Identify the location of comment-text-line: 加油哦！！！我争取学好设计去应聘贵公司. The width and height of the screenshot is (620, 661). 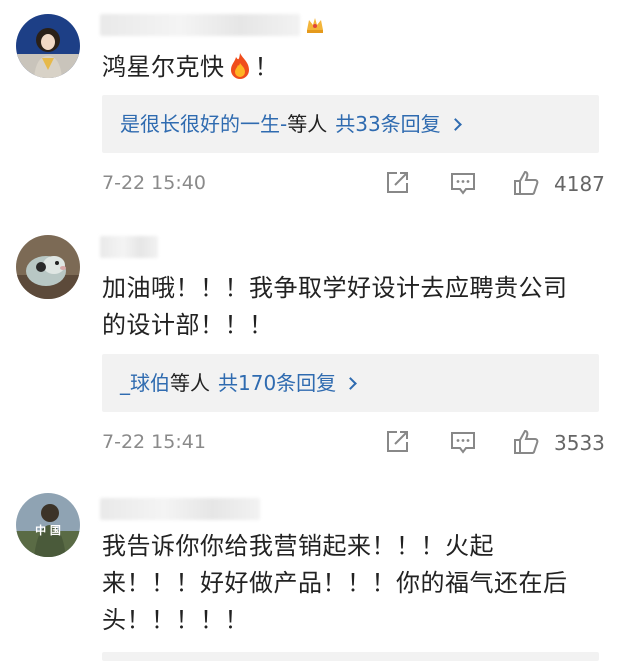
(335, 288).